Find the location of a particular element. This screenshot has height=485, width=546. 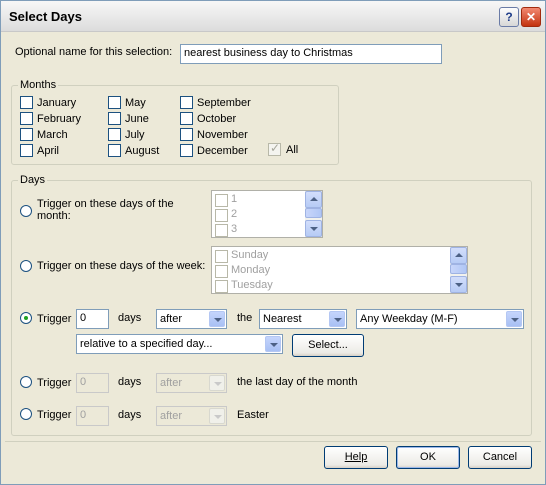

days-of-week-scrollbar is located at coordinates (458, 270).